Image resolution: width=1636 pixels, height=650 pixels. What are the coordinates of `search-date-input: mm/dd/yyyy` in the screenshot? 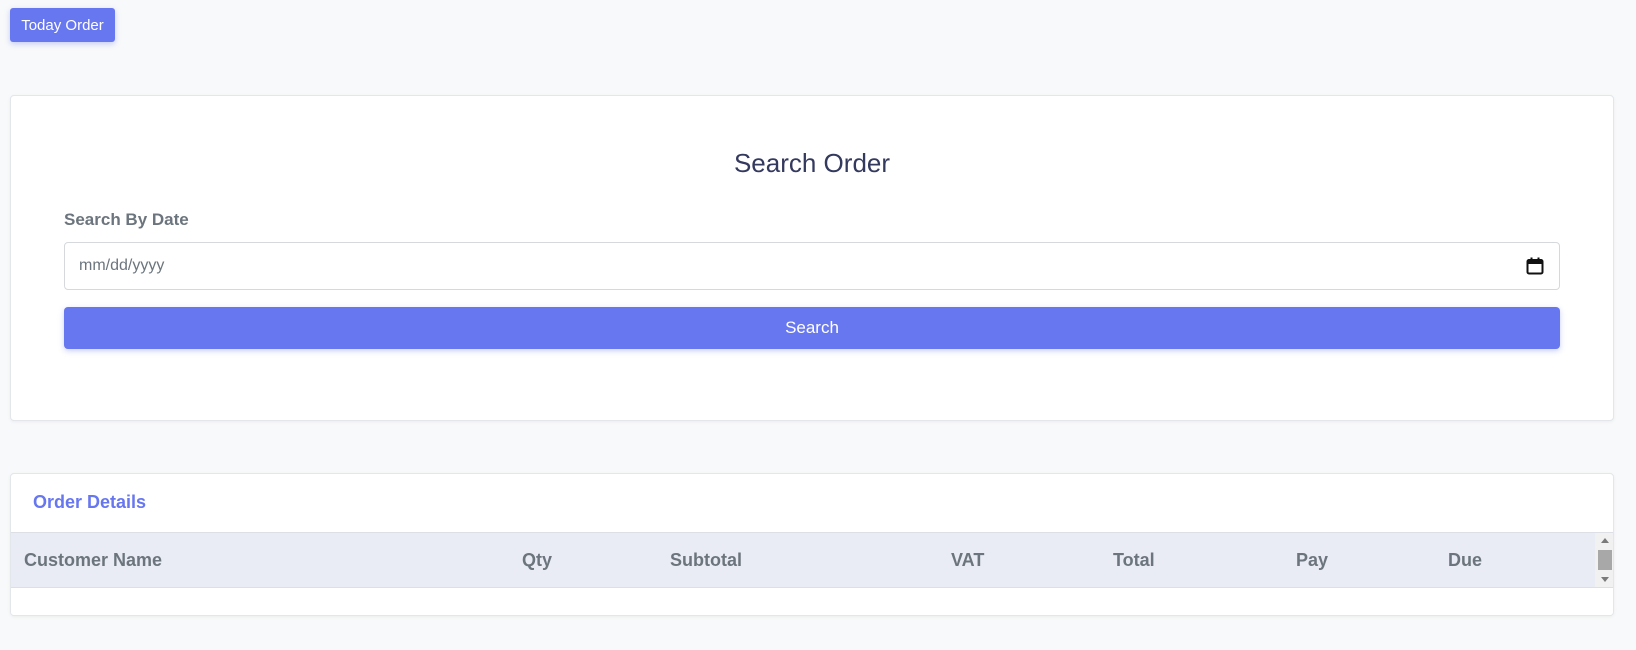 It's located at (812, 266).